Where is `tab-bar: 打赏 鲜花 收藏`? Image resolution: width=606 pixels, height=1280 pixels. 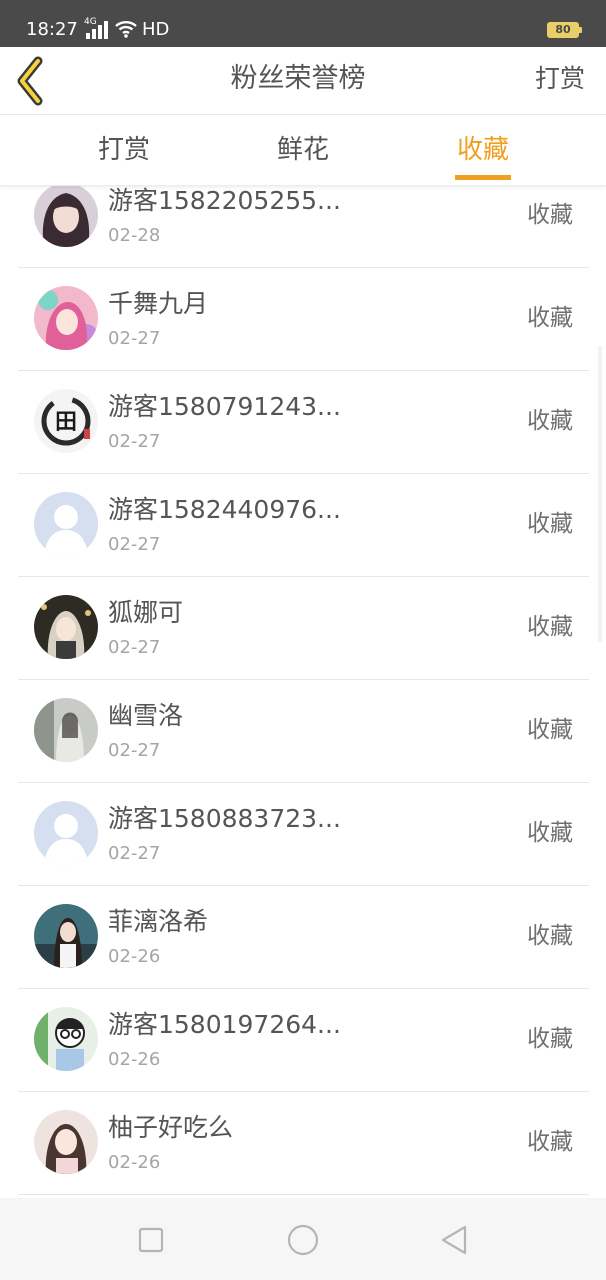
tab-bar: 打赏 鲜花 收藏 is located at coordinates (303, 150).